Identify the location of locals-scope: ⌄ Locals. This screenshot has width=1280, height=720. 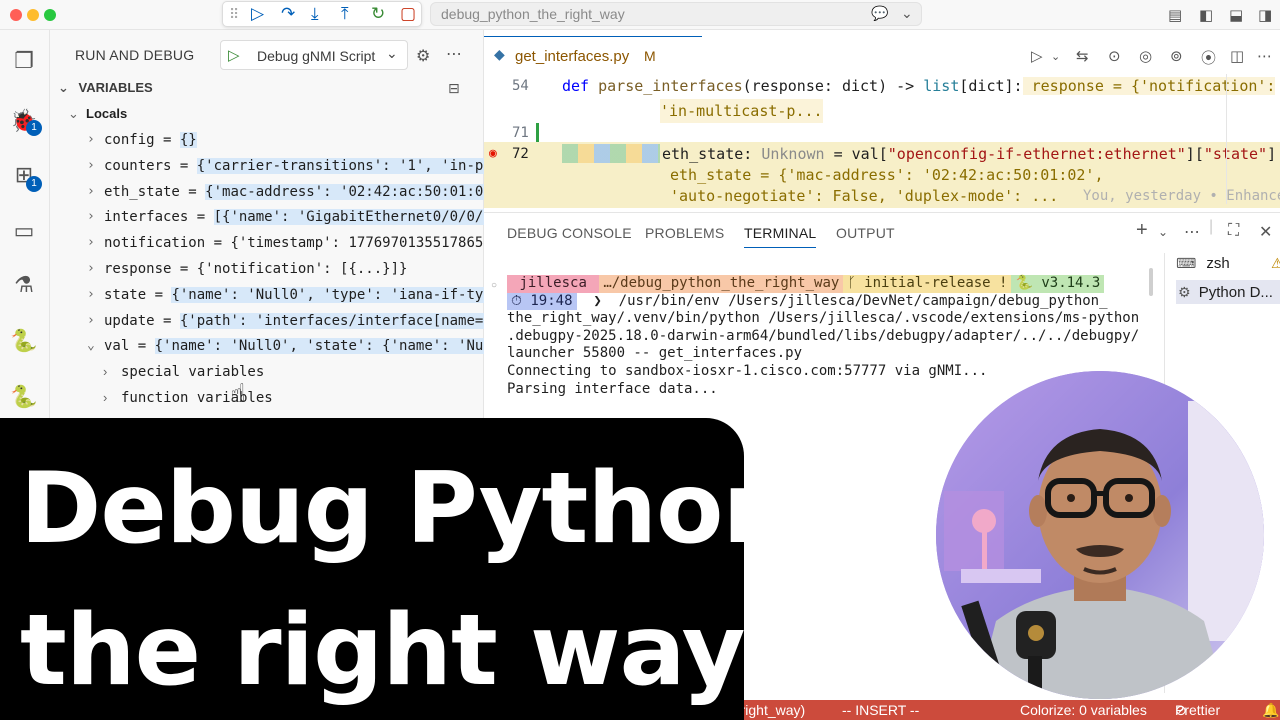
(267, 114).